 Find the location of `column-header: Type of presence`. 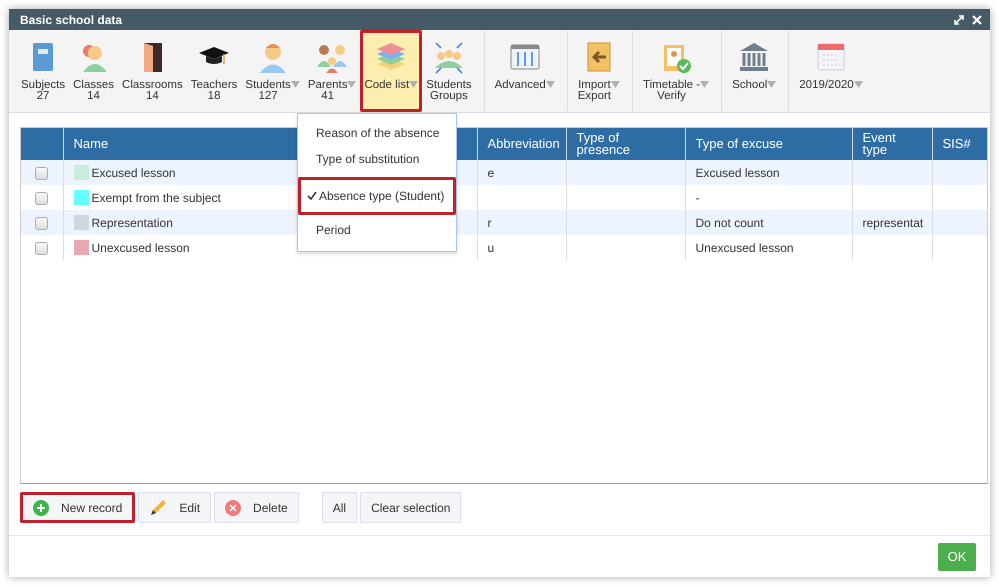

column-header: Type of presence is located at coordinates (625, 144).